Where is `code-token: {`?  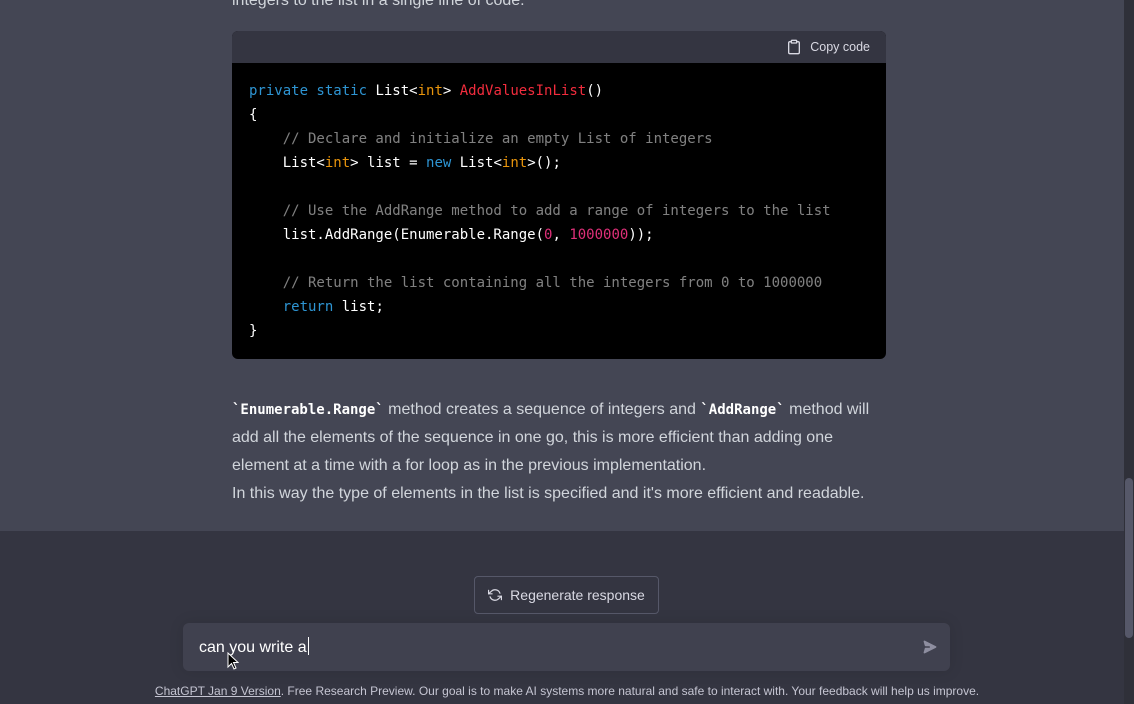 code-token: { is located at coordinates (253, 115).